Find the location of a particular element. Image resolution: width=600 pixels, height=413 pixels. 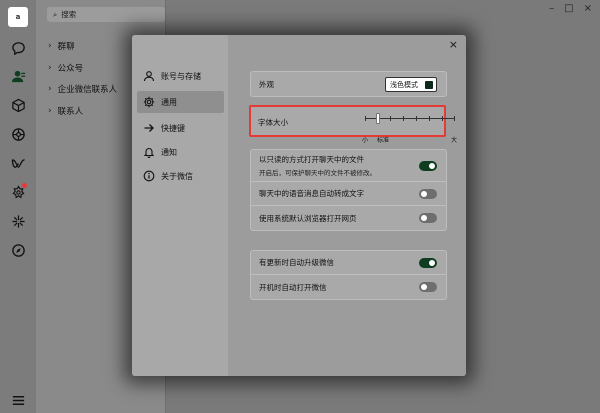

nav-label: 通用 is located at coordinates (169, 102).